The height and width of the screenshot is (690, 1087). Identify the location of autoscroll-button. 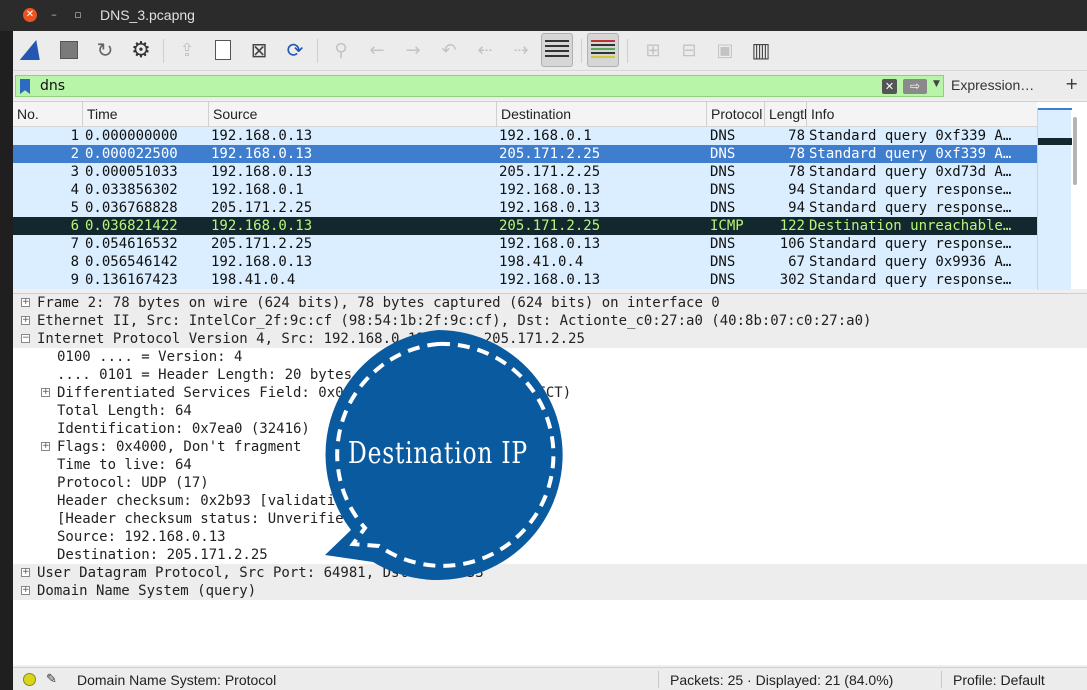
(557, 50).